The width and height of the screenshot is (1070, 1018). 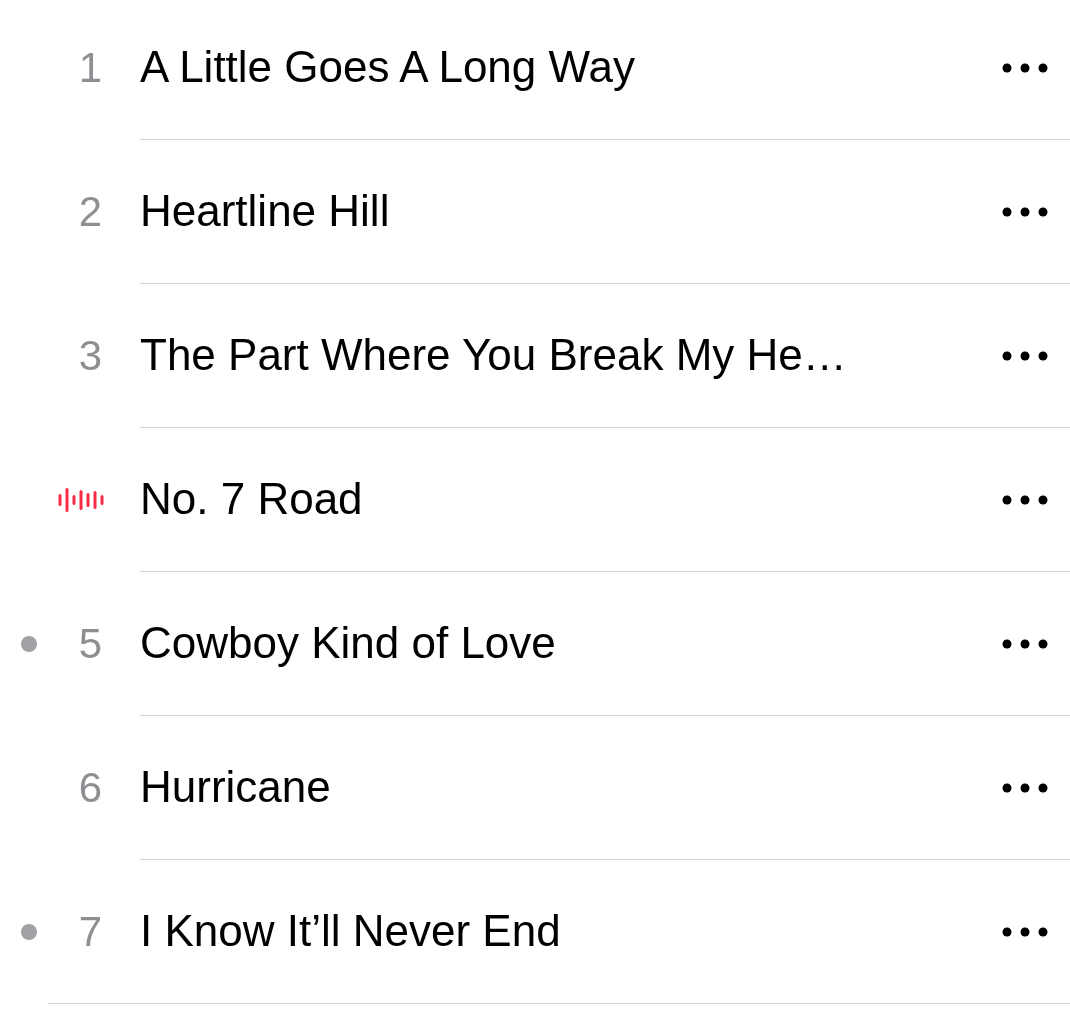 I want to click on track-title: Hurricane, so click(x=236, y=787).